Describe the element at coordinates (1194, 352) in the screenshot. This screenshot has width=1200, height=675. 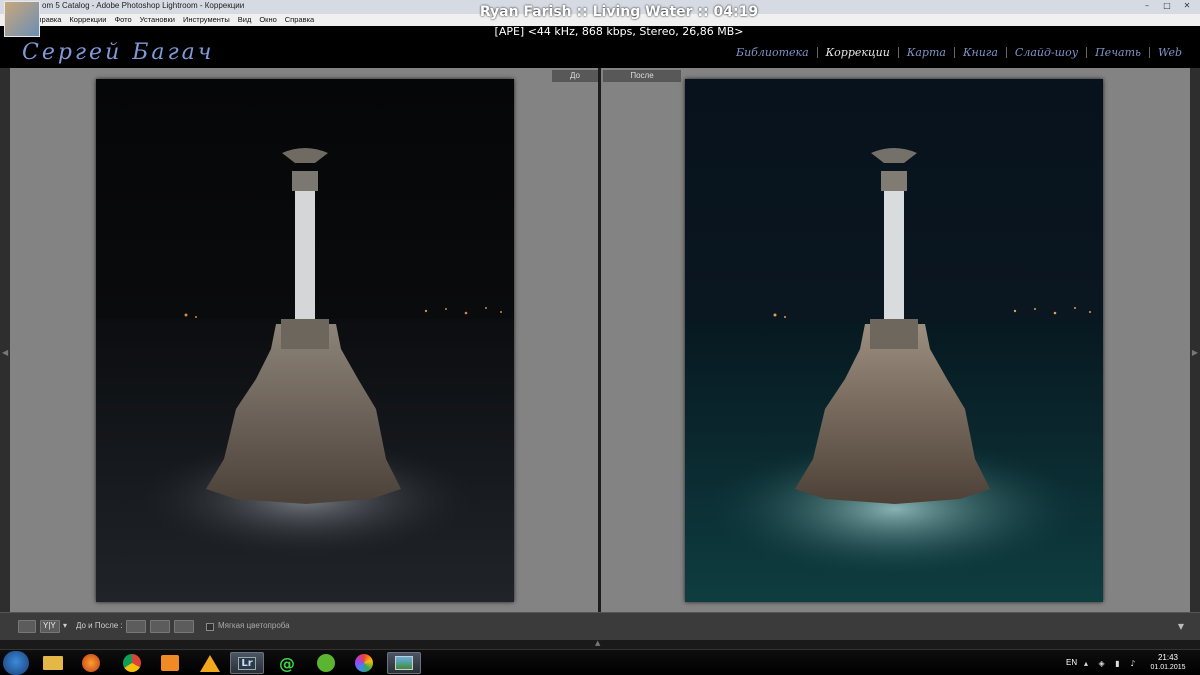
I see `right-arrow-icon: ▶` at that location.